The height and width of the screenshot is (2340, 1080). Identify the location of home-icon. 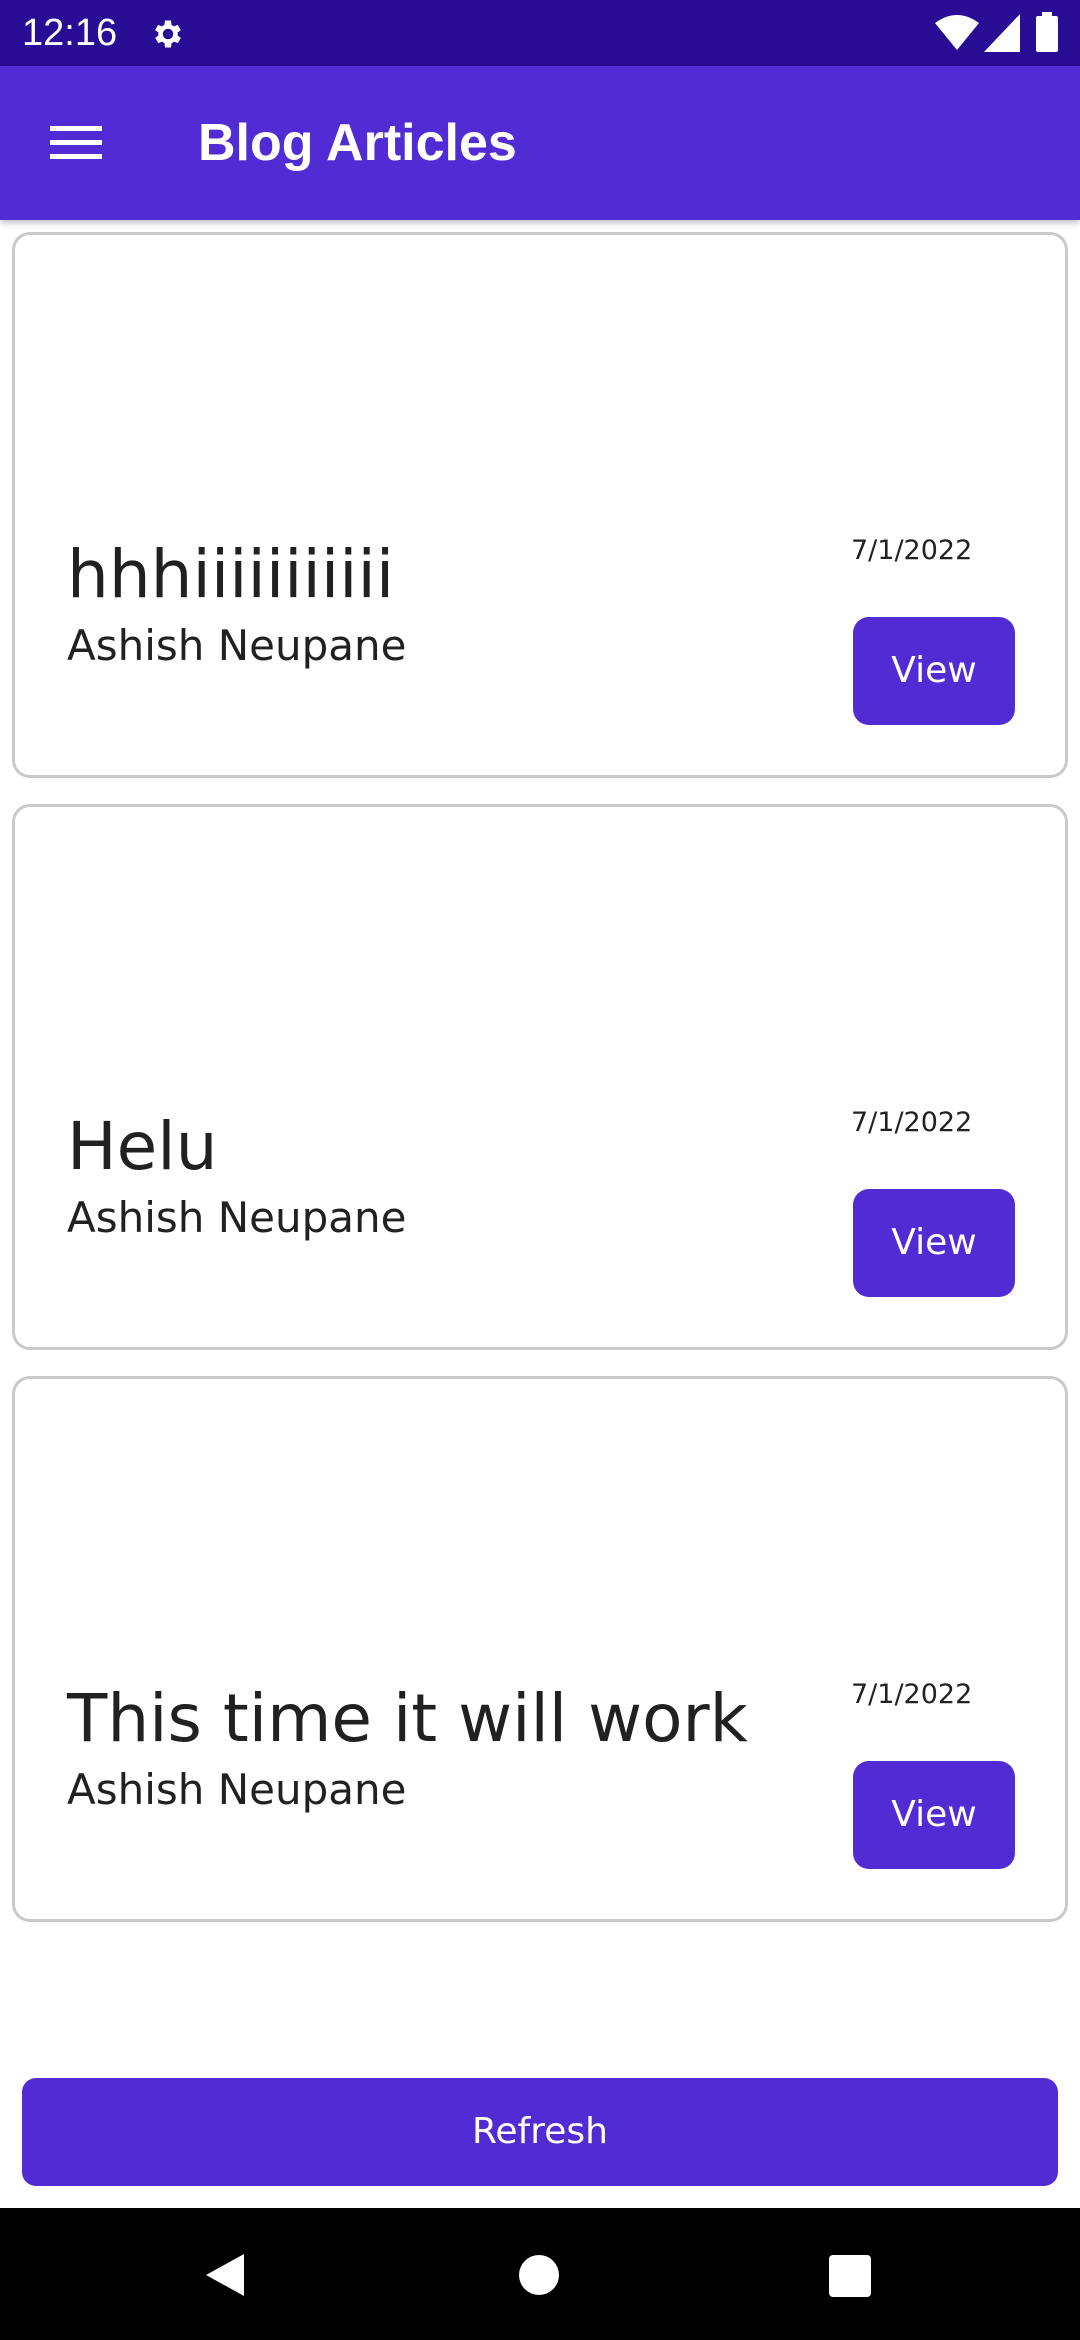
(539, 2275).